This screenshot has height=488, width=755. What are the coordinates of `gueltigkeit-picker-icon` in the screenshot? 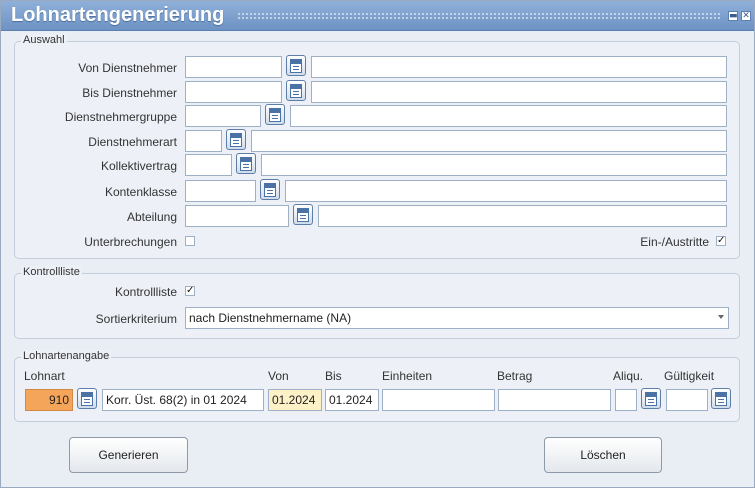 It's located at (721, 398).